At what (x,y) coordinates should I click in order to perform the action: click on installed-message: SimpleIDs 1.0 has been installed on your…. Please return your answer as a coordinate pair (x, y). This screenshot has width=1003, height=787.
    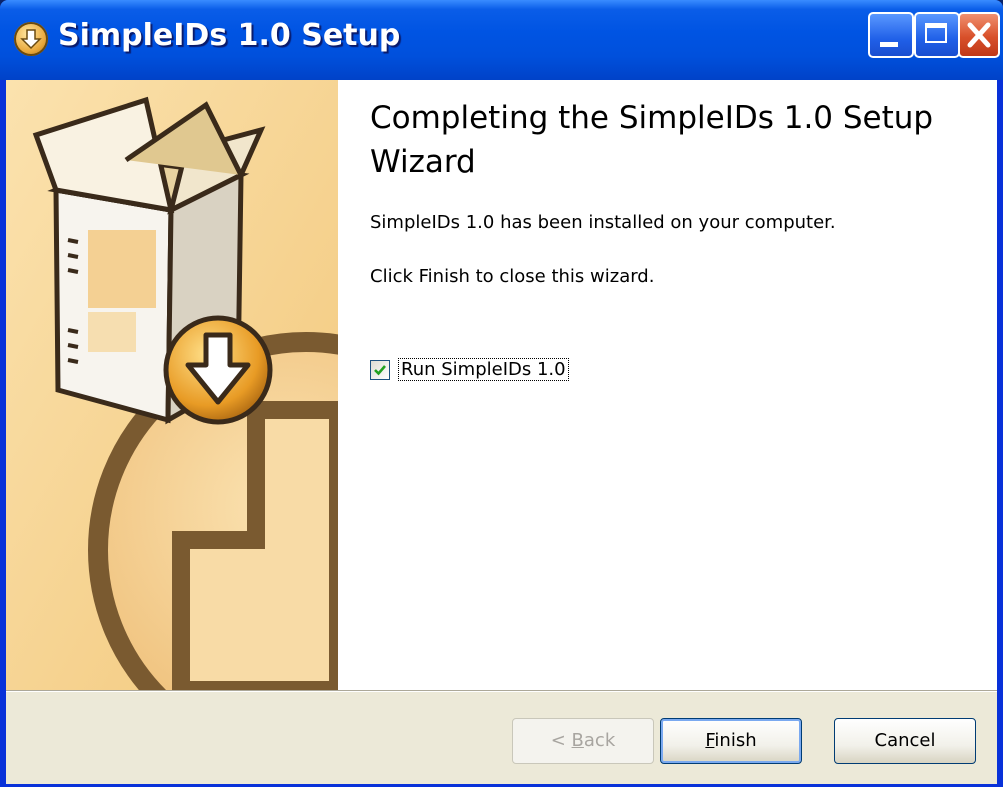
    Looking at the image, I should click on (603, 222).